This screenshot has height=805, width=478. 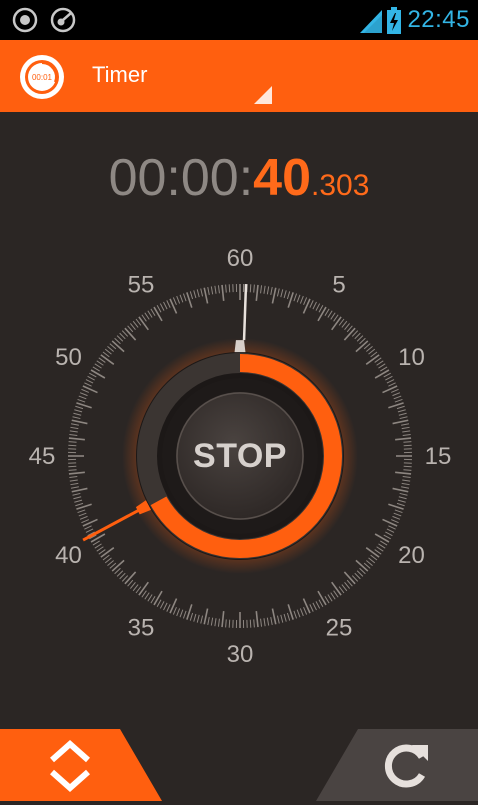 I want to click on stop-button-label: STOP, so click(x=240, y=456).